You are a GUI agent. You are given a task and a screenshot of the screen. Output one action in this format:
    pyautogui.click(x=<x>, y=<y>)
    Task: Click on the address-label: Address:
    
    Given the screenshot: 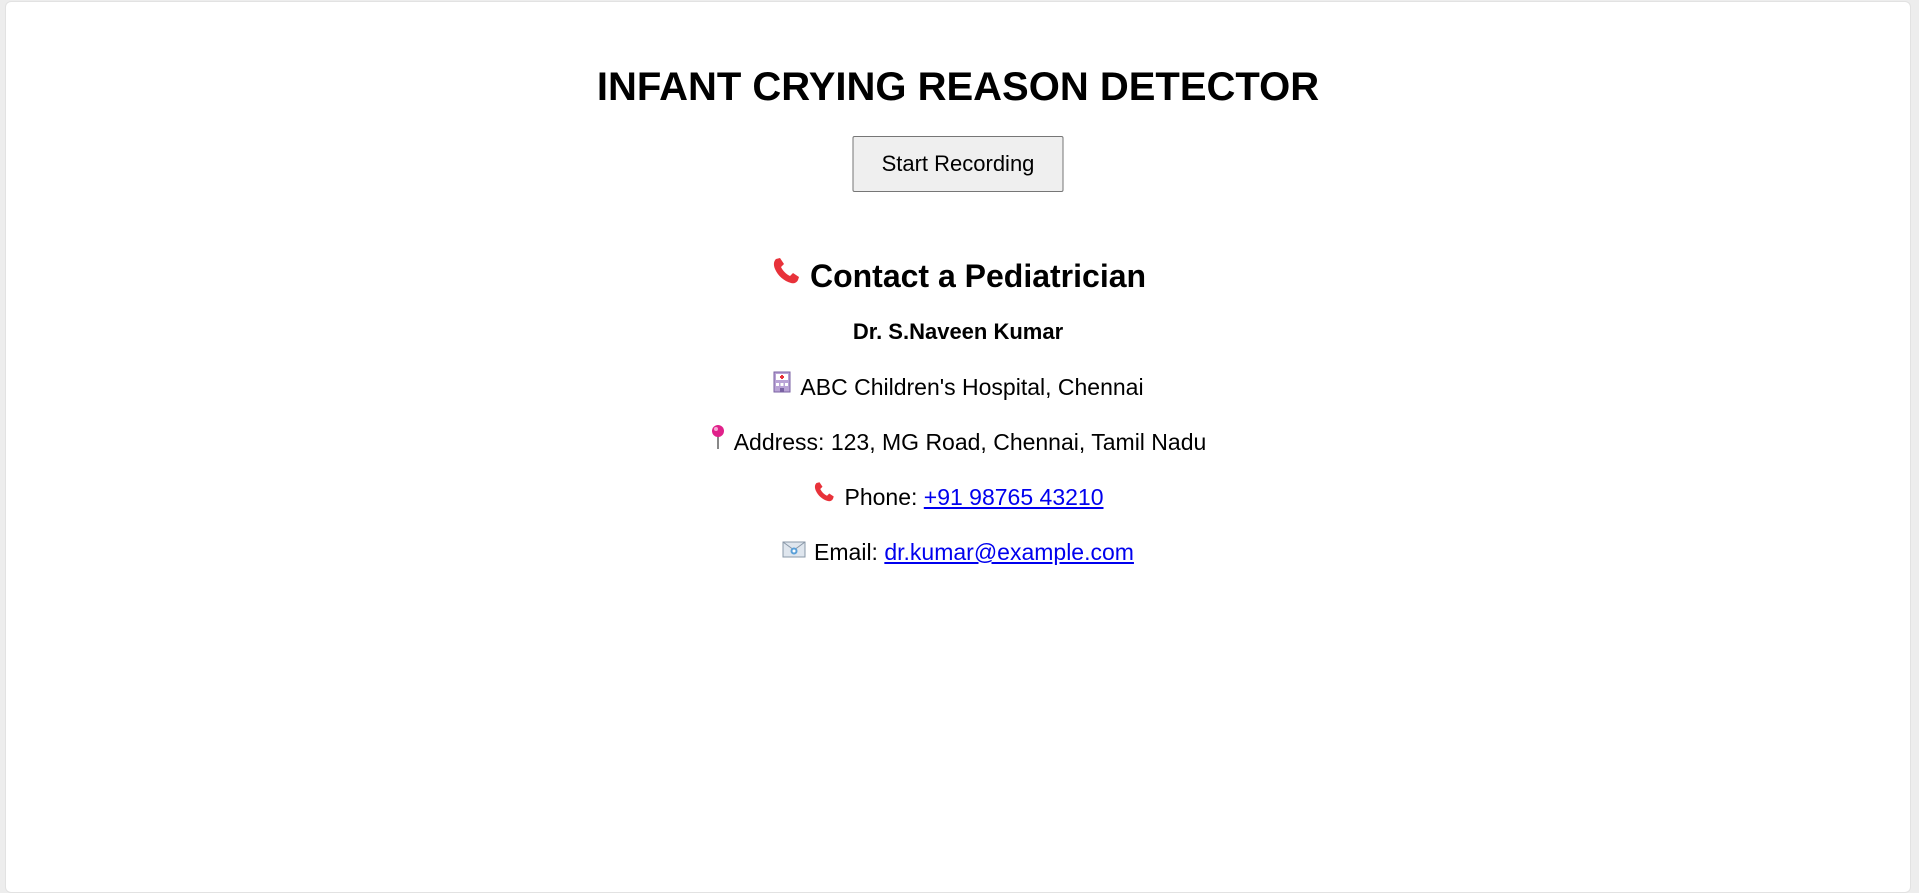 What is the action you would take?
    pyautogui.click(x=779, y=442)
    